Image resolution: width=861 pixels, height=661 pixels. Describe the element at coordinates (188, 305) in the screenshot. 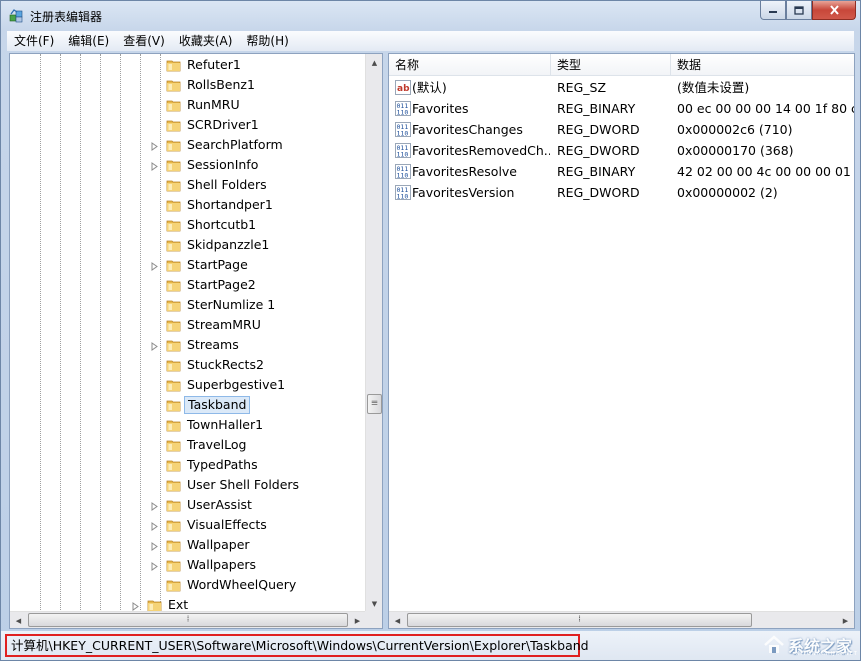

I see `tree-item-key: SterNumlize 1` at that location.